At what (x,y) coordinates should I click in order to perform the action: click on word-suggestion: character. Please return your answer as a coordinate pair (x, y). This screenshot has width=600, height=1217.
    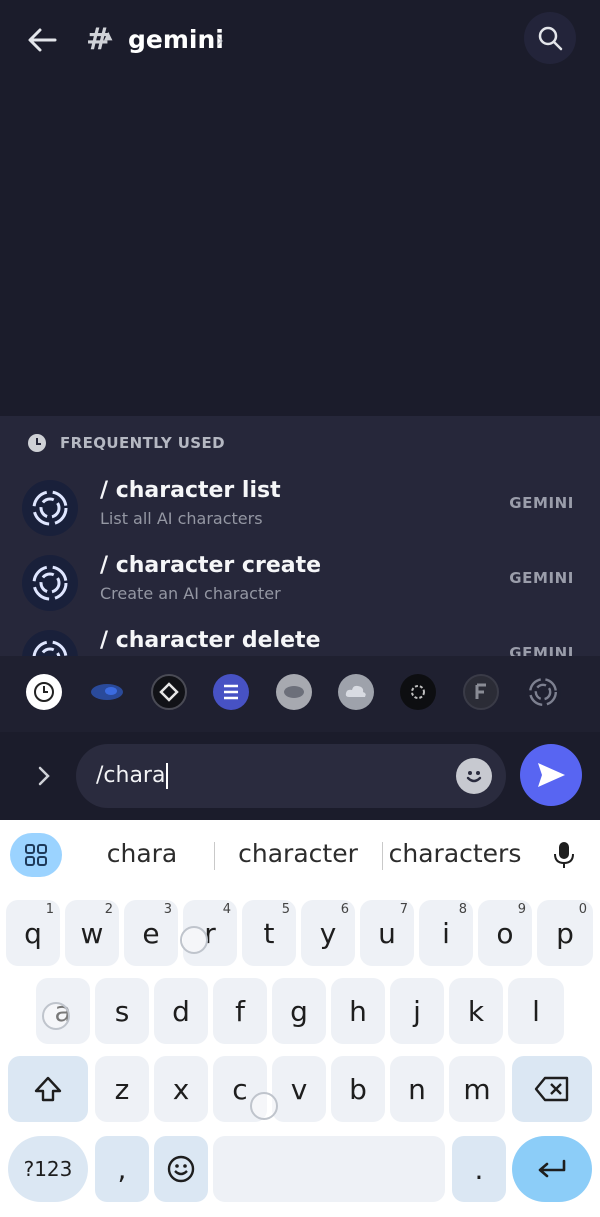
    Looking at the image, I should click on (298, 854).